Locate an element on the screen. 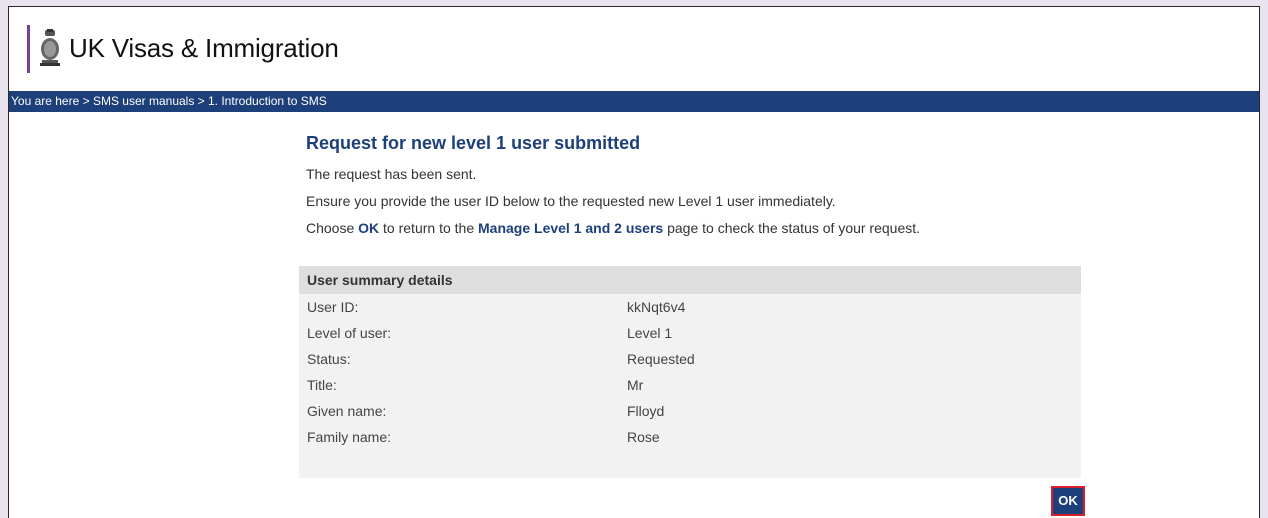  row-label: Status: is located at coordinates (329, 359).